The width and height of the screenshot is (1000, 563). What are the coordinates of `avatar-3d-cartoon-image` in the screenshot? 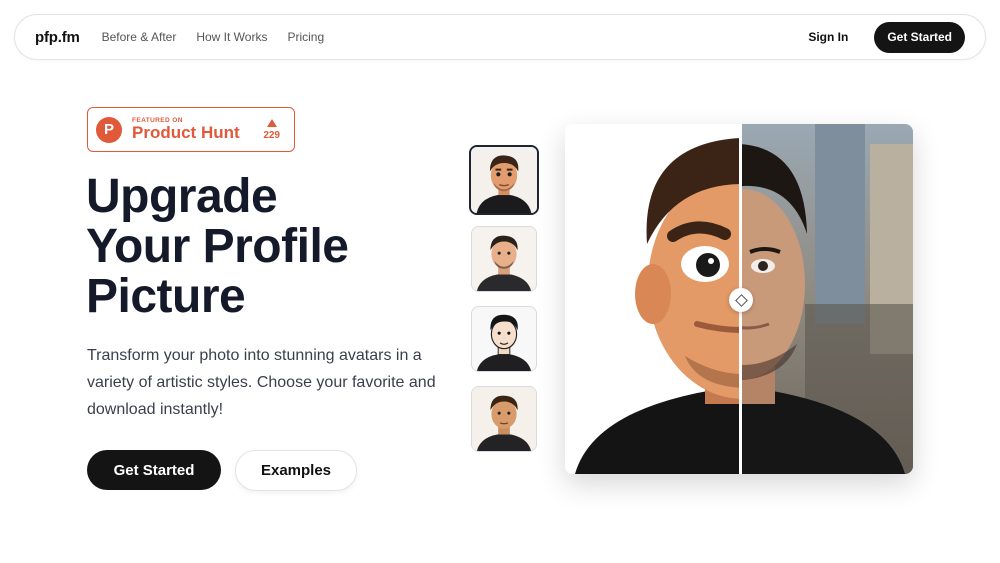 It's located at (504, 180).